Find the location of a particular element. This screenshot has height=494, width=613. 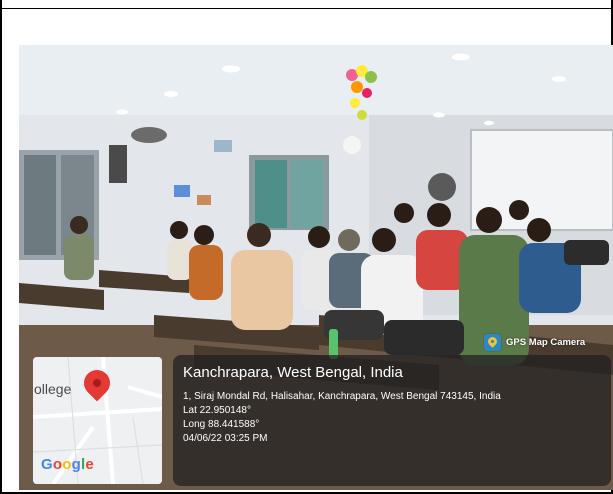

gps-badge-label: GPS Map Camera is located at coordinates (546, 342).